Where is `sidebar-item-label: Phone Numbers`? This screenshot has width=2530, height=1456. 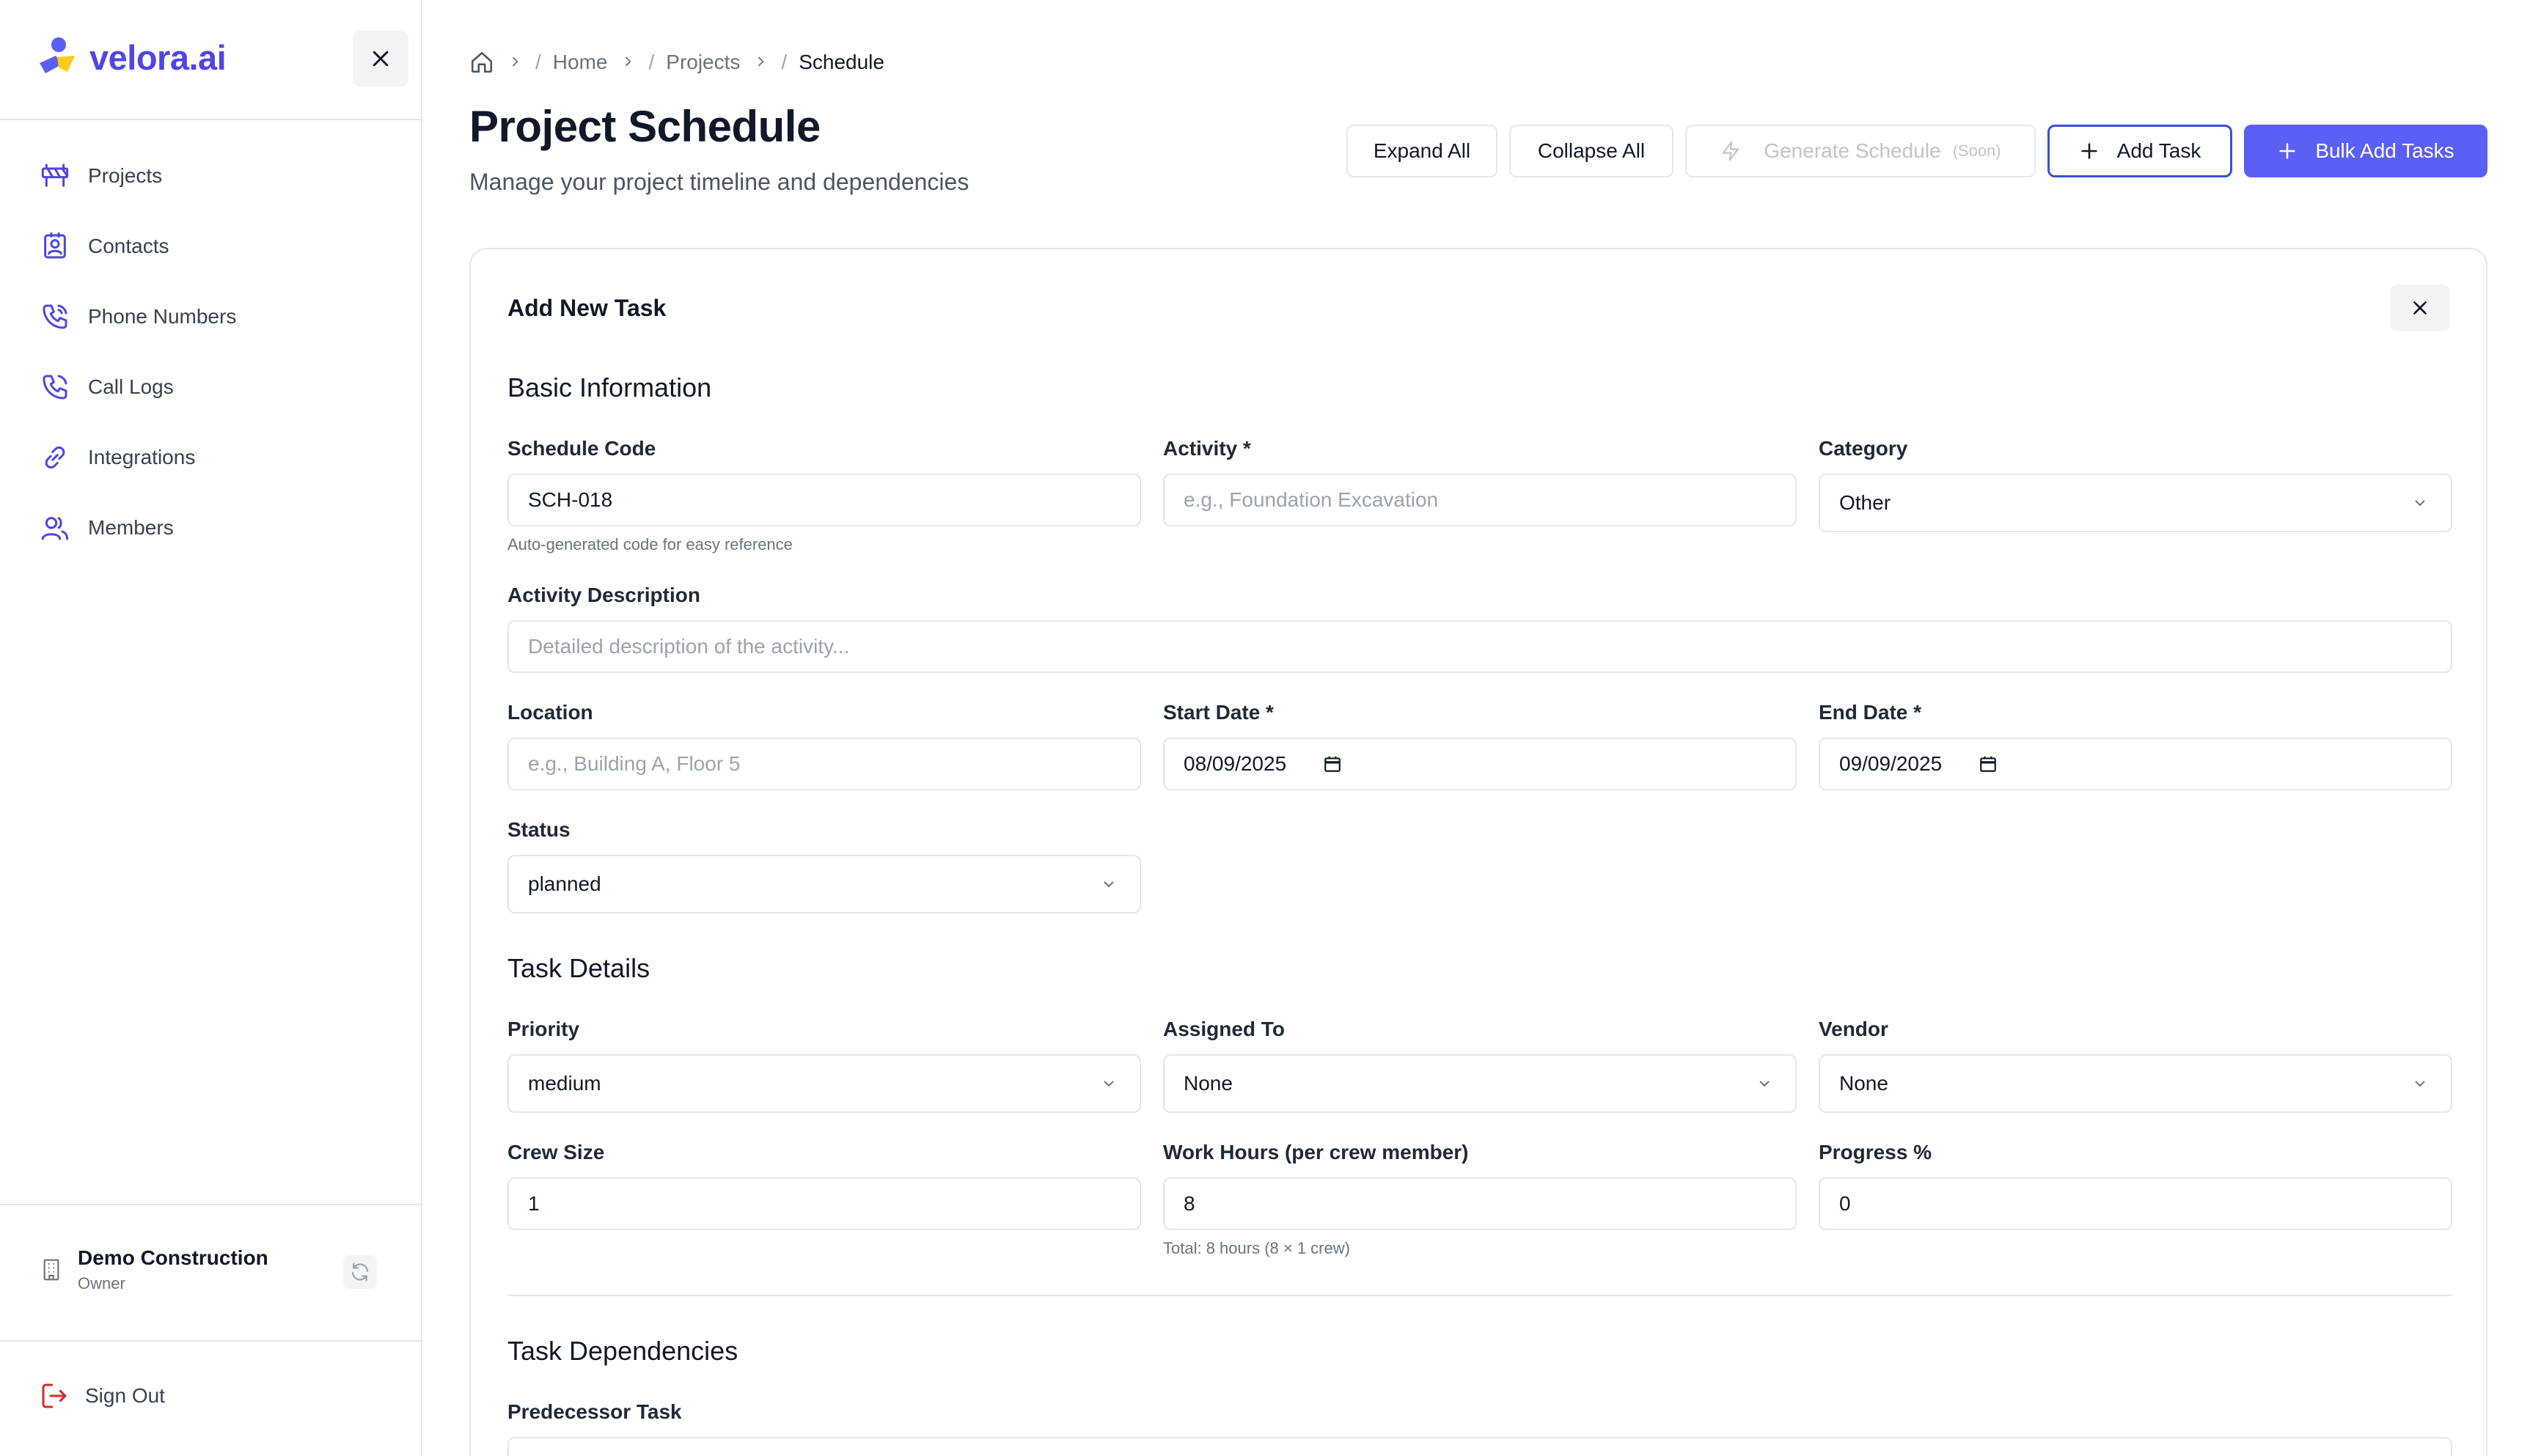 sidebar-item-label: Phone Numbers is located at coordinates (162, 316).